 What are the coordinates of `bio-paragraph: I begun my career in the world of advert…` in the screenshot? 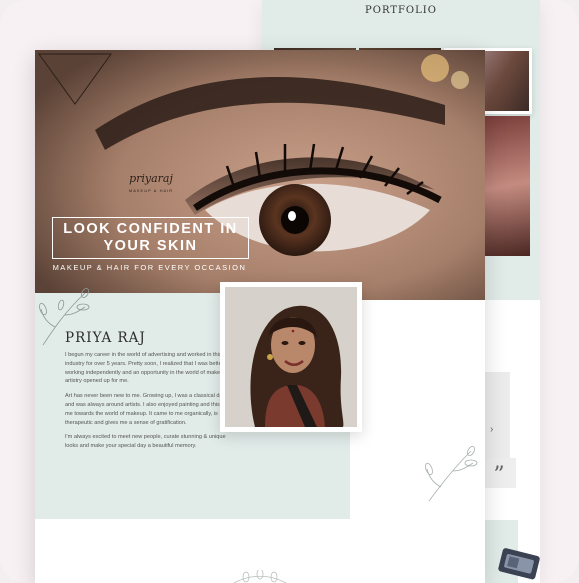 It's located at (148, 368).